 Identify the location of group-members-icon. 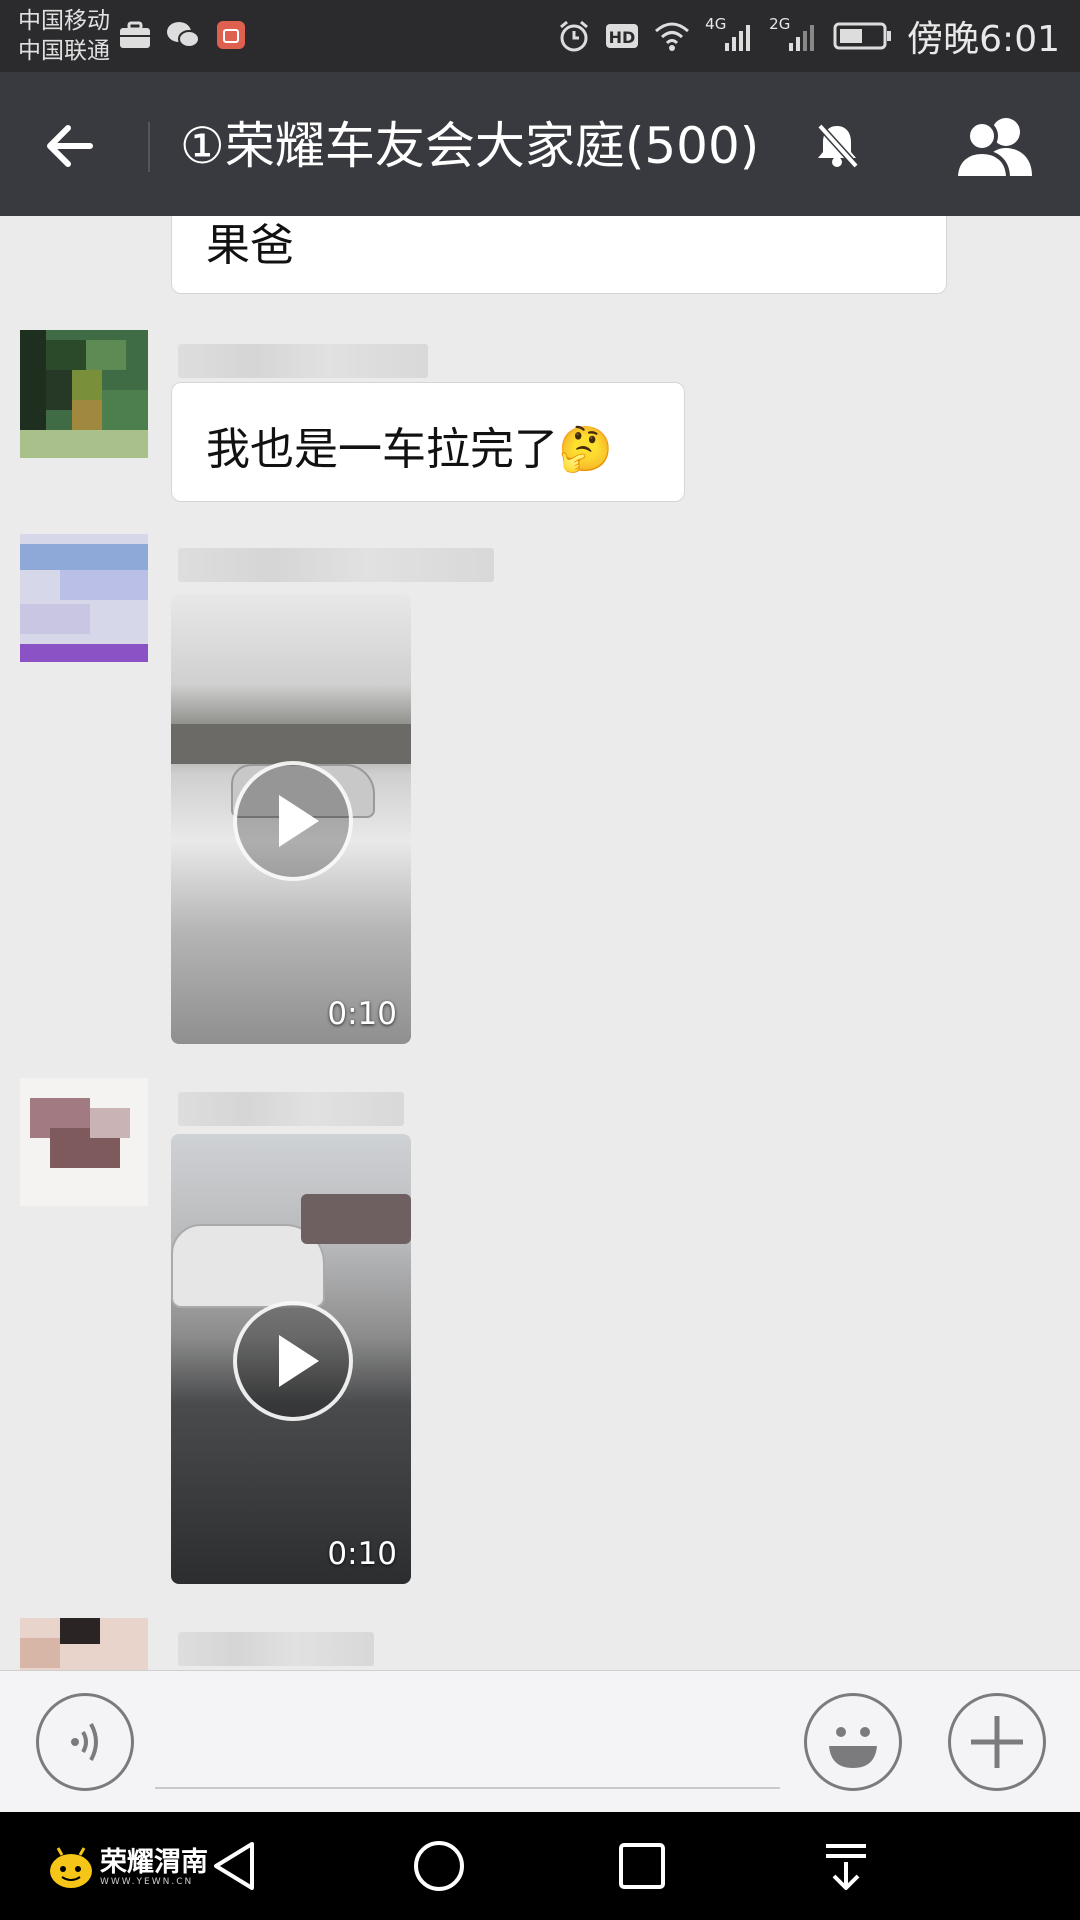
(995, 147).